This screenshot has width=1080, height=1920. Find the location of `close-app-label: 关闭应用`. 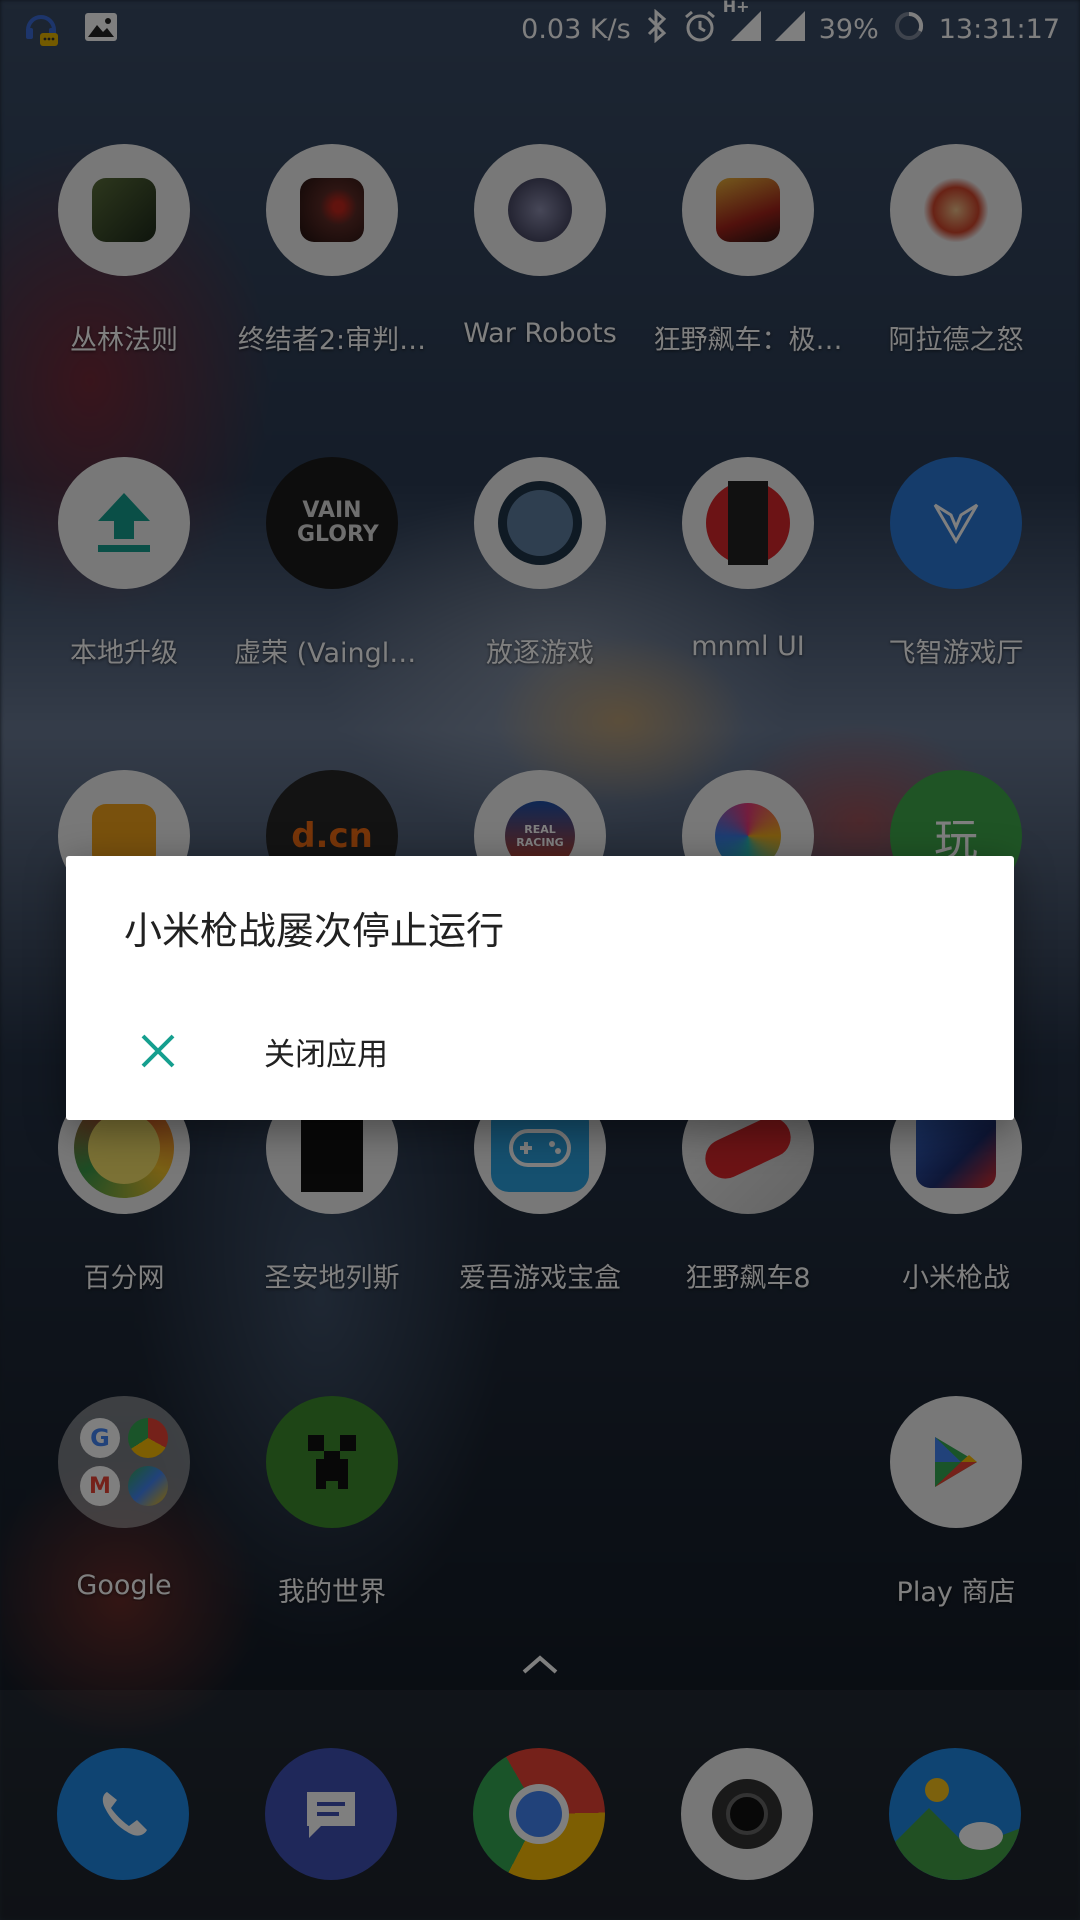

close-app-label: 关闭应用 is located at coordinates (326, 1054).